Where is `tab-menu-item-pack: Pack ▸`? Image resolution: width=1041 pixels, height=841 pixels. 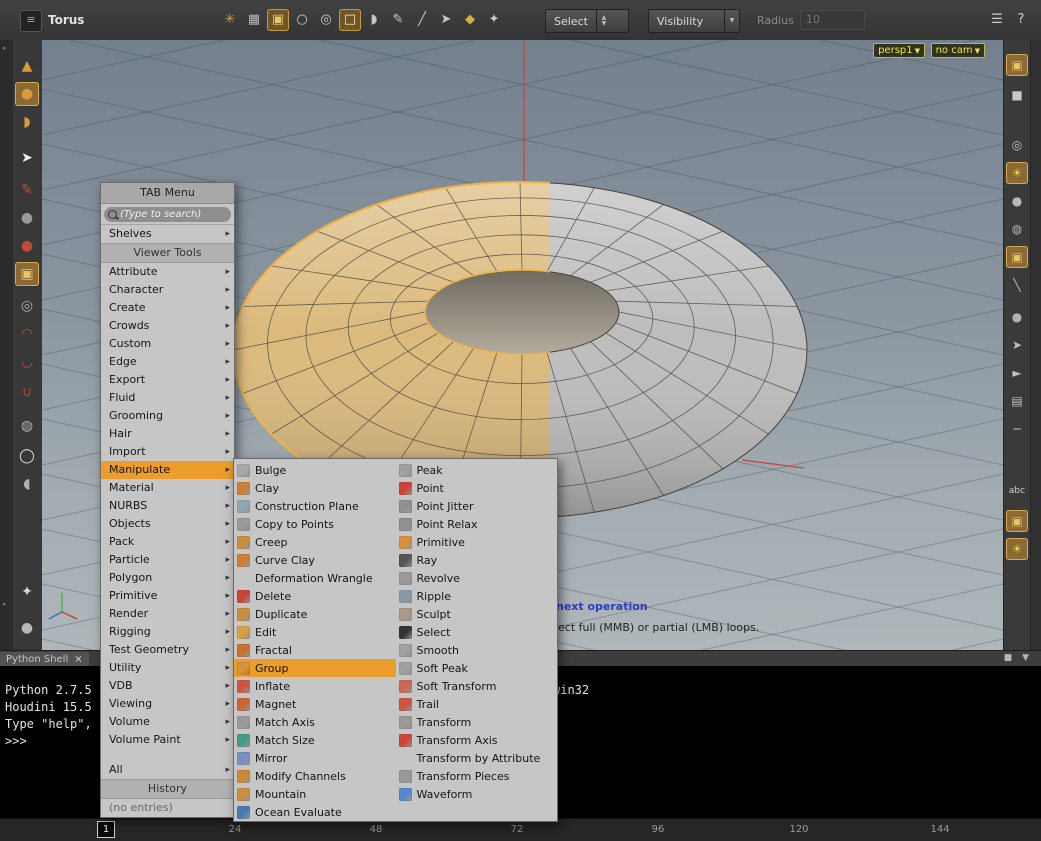 tab-menu-item-pack: Pack ▸ is located at coordinates (167, 542).